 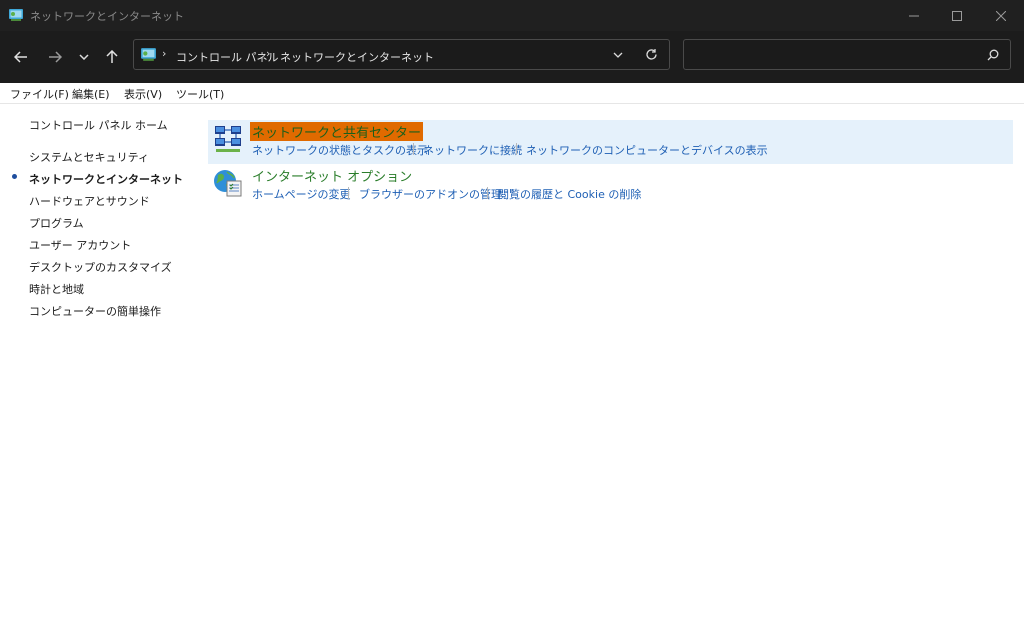 I want to click on category-title-internet-options: インターネット オプション, so click(x=332, y=175).